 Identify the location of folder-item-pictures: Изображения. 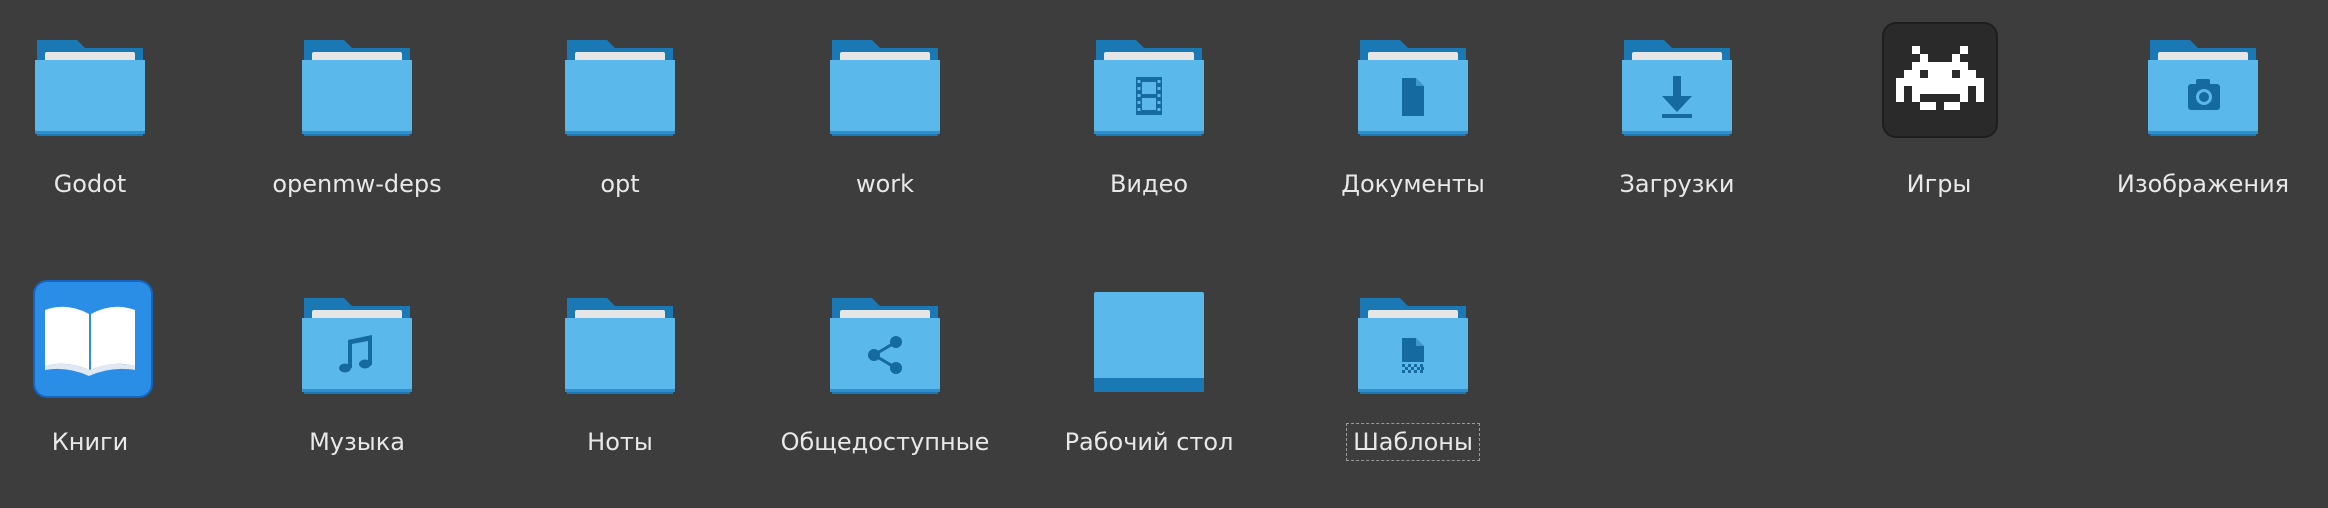
(2199, 142).